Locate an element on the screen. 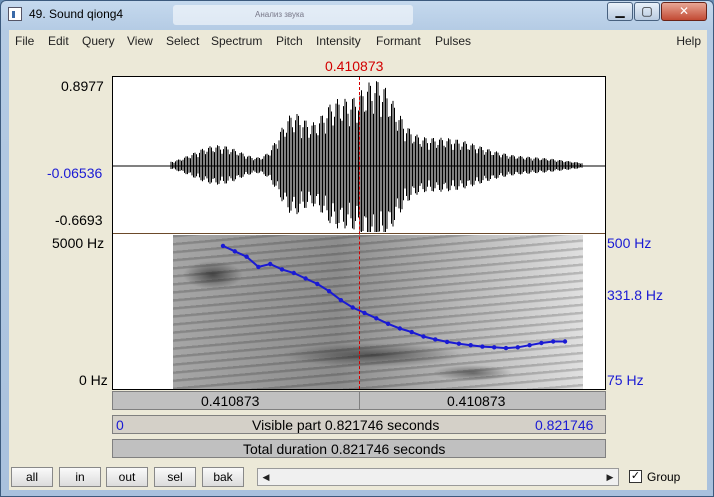 The width and height of the screenshot is (714, 497). cursor-time-label: 0.410873 is located at coordinates (354, 66).